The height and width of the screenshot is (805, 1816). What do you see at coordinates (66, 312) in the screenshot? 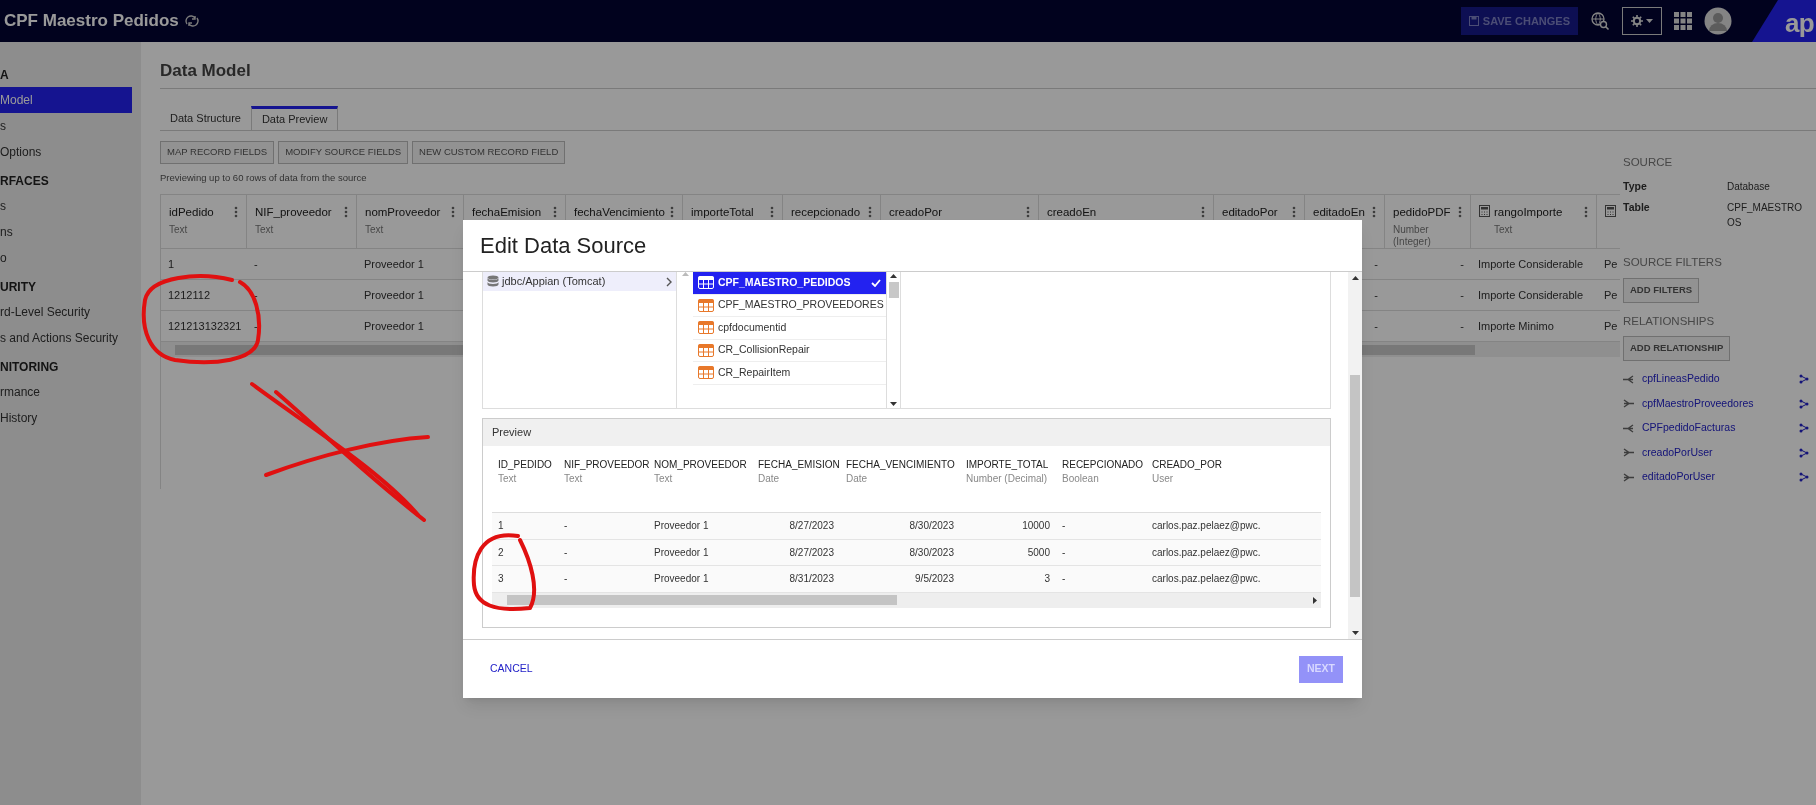
I see `sidebar-item: rd-Level Security` at bounding box center [66, 312].